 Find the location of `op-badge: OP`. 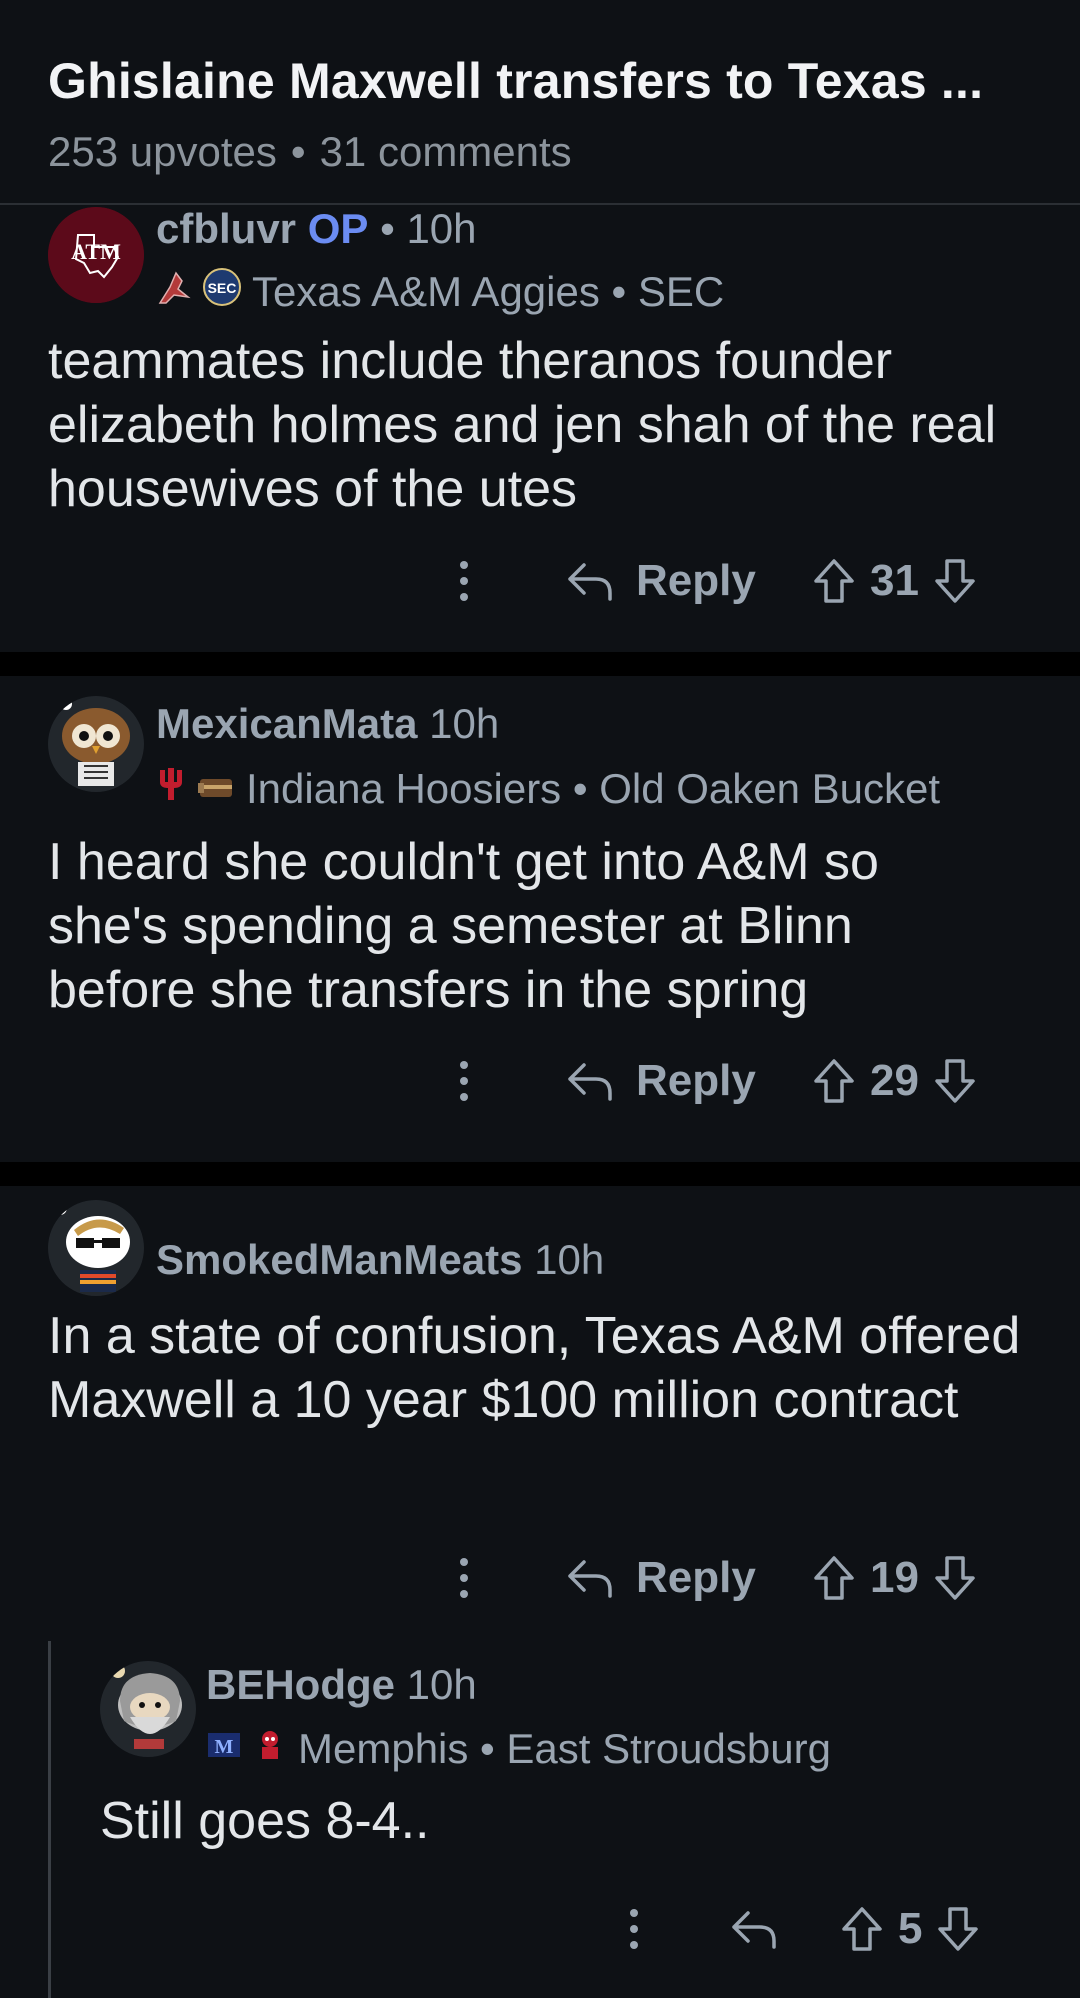

op-badge: OP is located at coordinates (338, 228).